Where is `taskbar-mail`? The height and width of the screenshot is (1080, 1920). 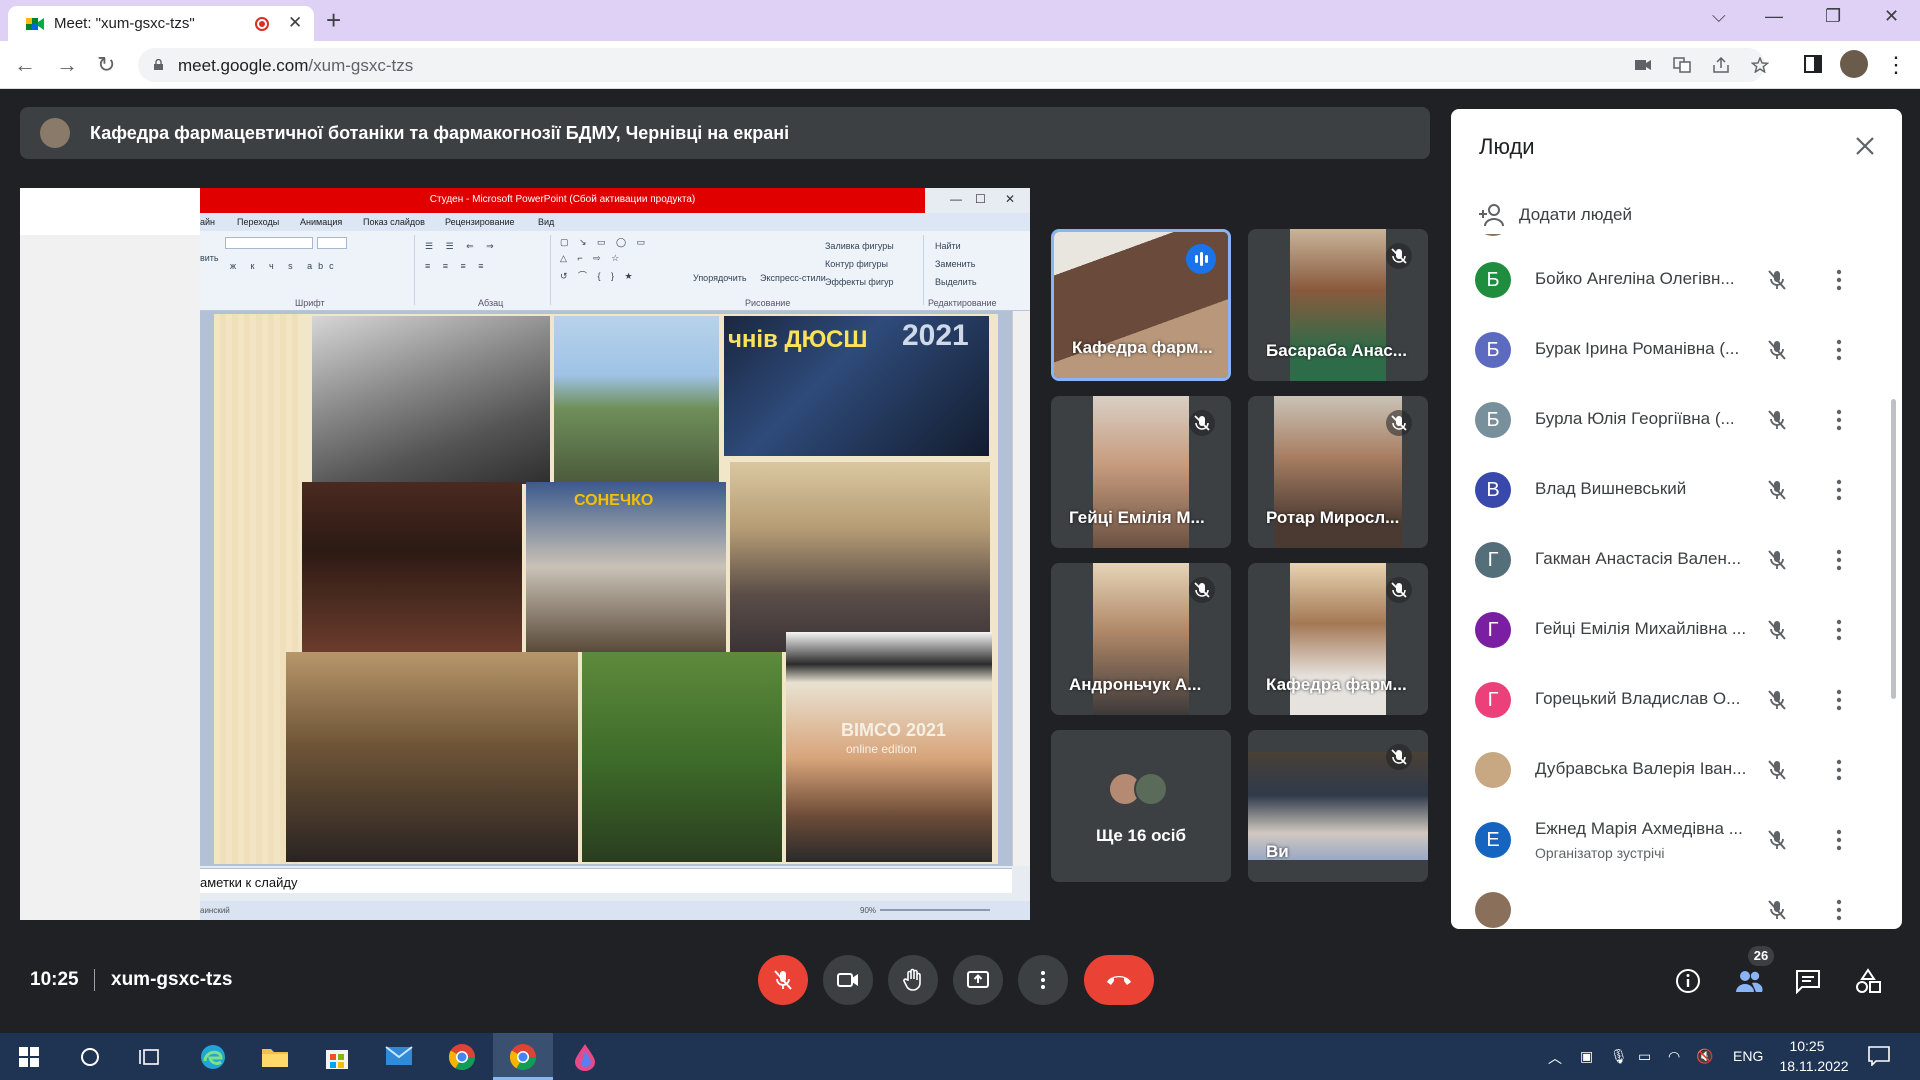
taskbar-mail is located at coordinates (400, 1056).